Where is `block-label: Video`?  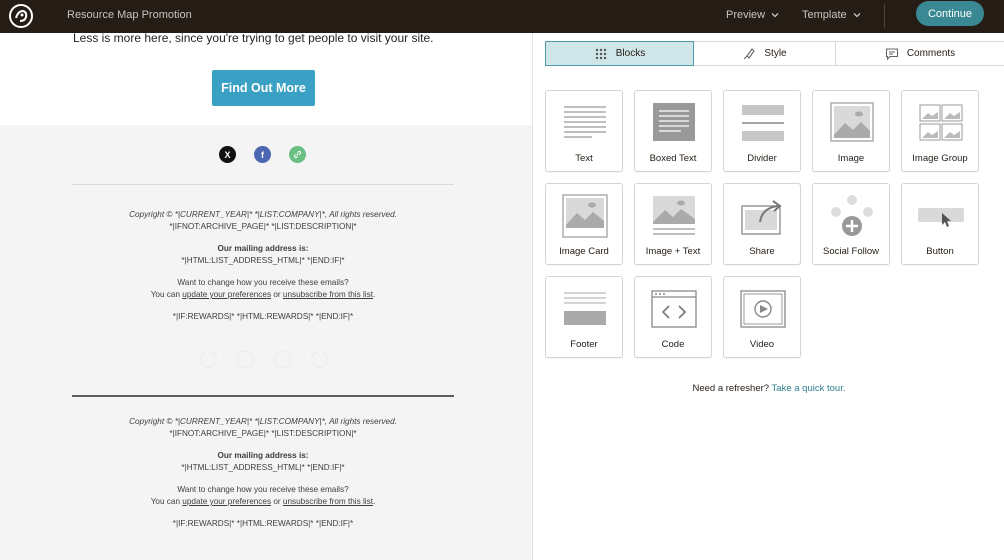
block-label: Video is located at coordinates (762, 344).